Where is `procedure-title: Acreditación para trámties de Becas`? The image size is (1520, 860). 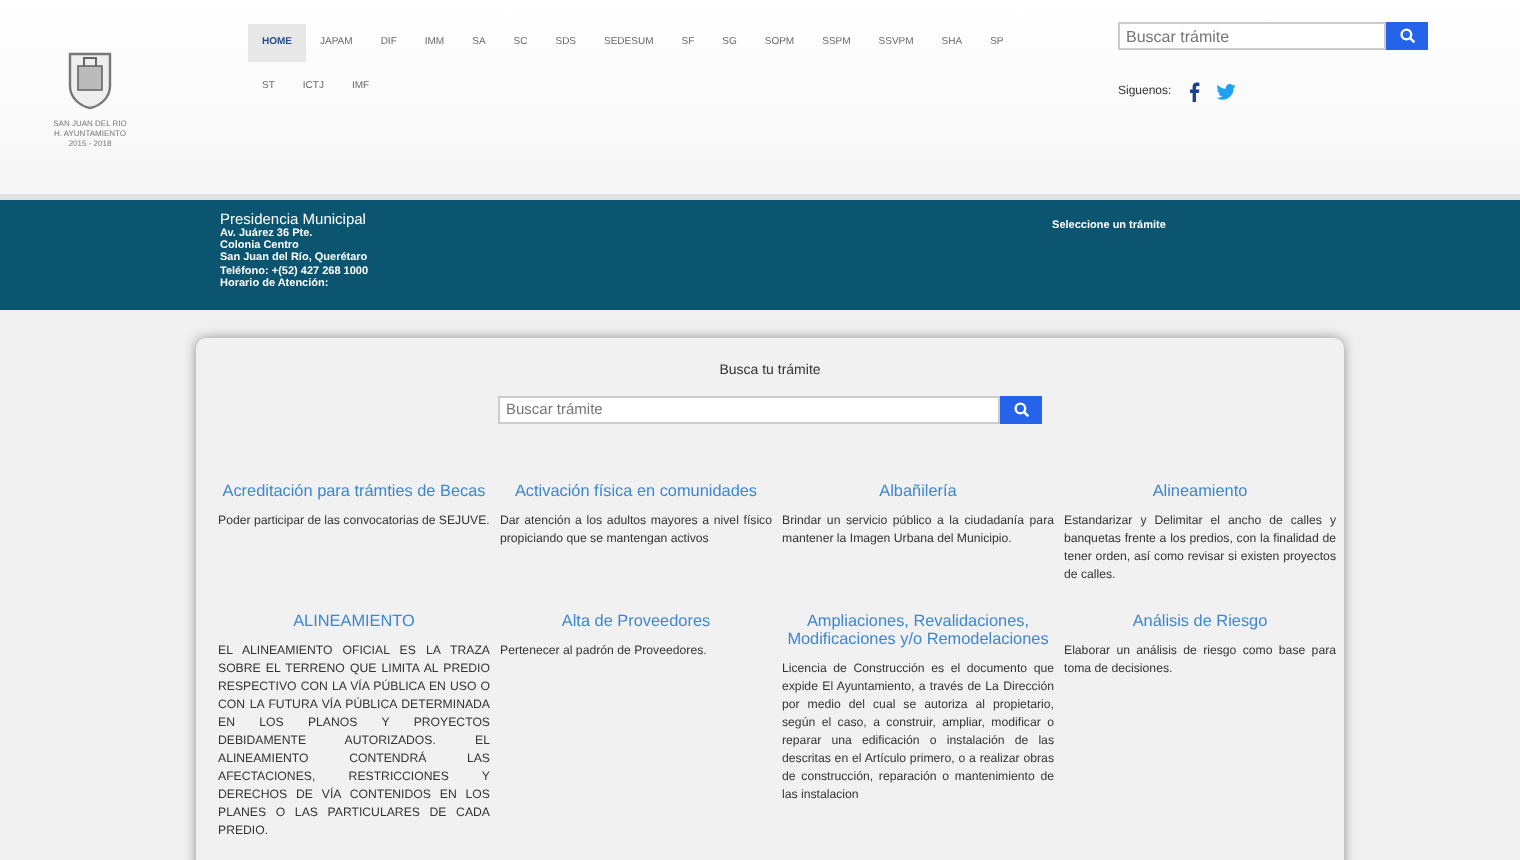
procedure-title: Acreditación para trámties de Becas is located at coordinates (354, 490).